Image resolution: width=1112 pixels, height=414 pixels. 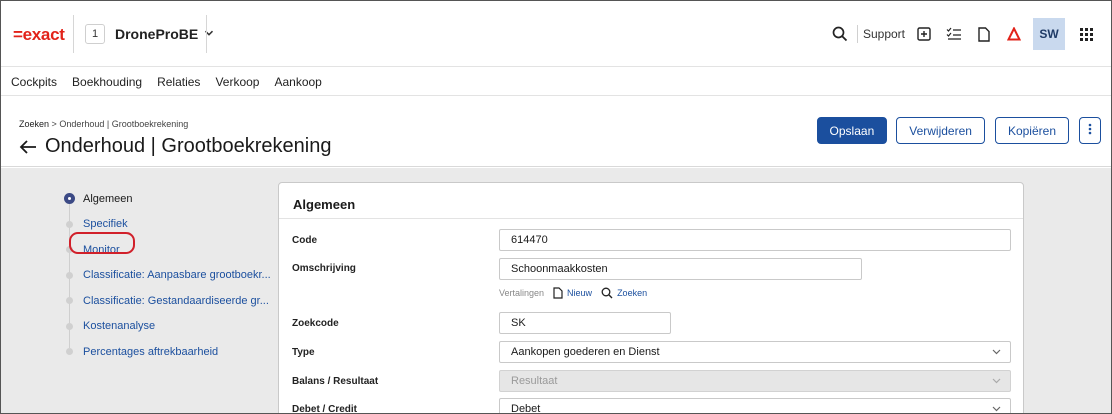 What do you see at coordinates (954, 34) in the screenshot?
I see `task-list-icon` at bounding box center [954, 34].